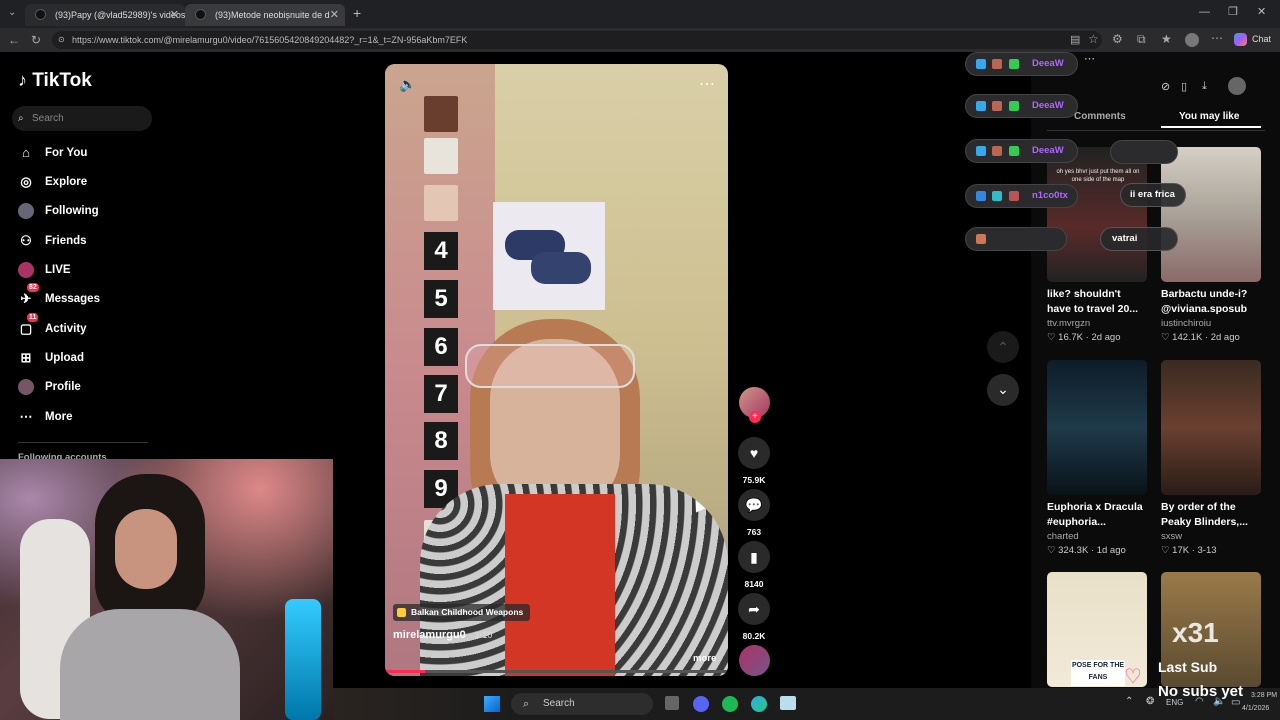 This screenshot has height=720, width=1280. What do you see at coordinates (1186, 323) in the screenshot?
I see `card-author: iustinchiroiu` at bounding box center [1186, 323].